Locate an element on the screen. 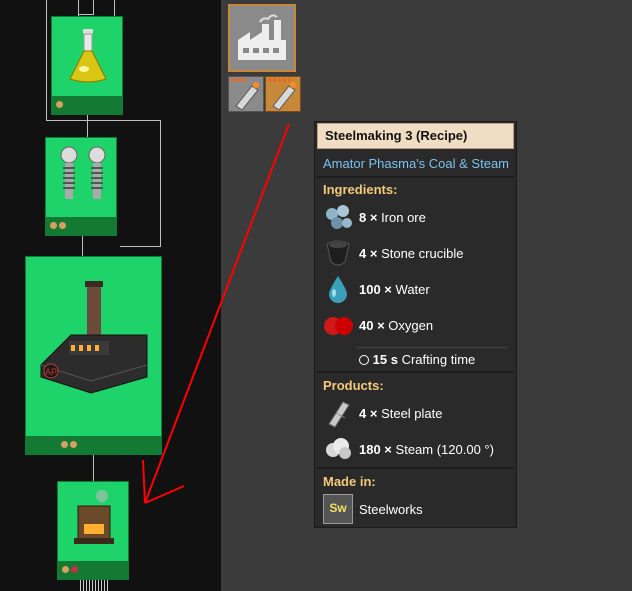 Image resolution: width=632 pixels, height=591 pixels. tooltip-title: Steelmaking 3 (Recipe) is located at coordinates (415, 136).